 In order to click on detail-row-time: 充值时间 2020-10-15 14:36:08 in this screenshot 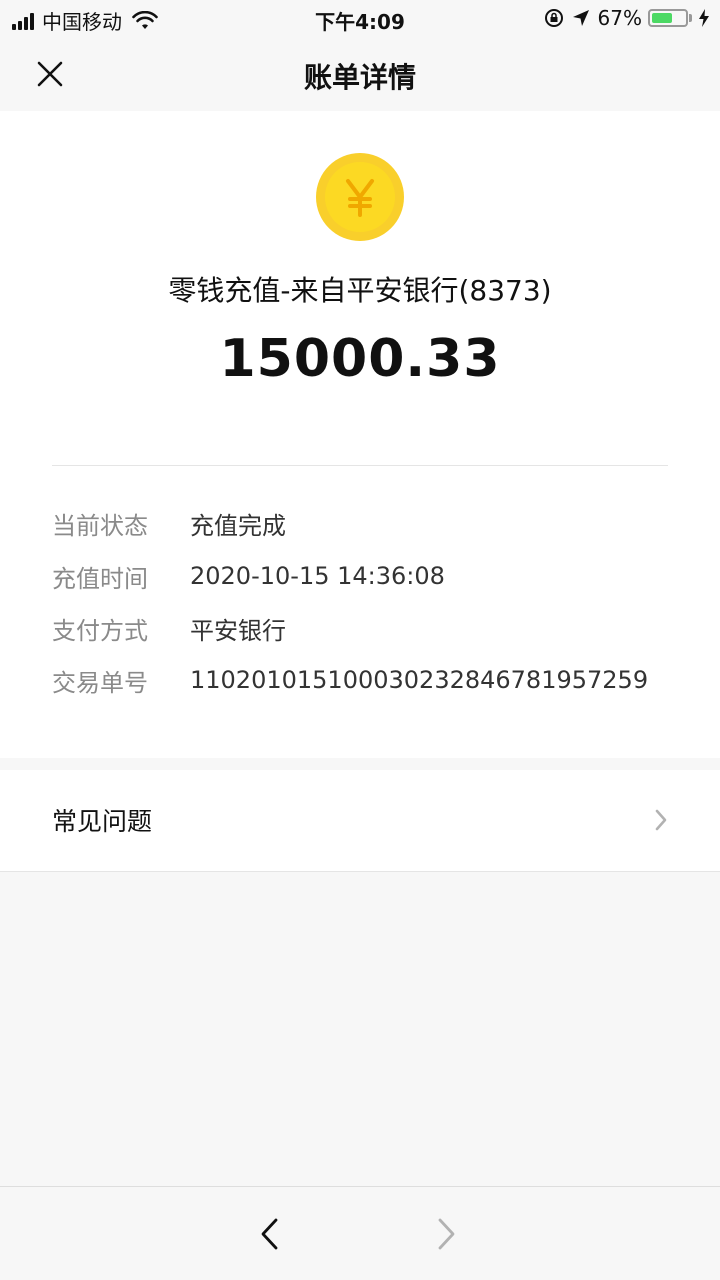, I will do `click(360, 576)`.